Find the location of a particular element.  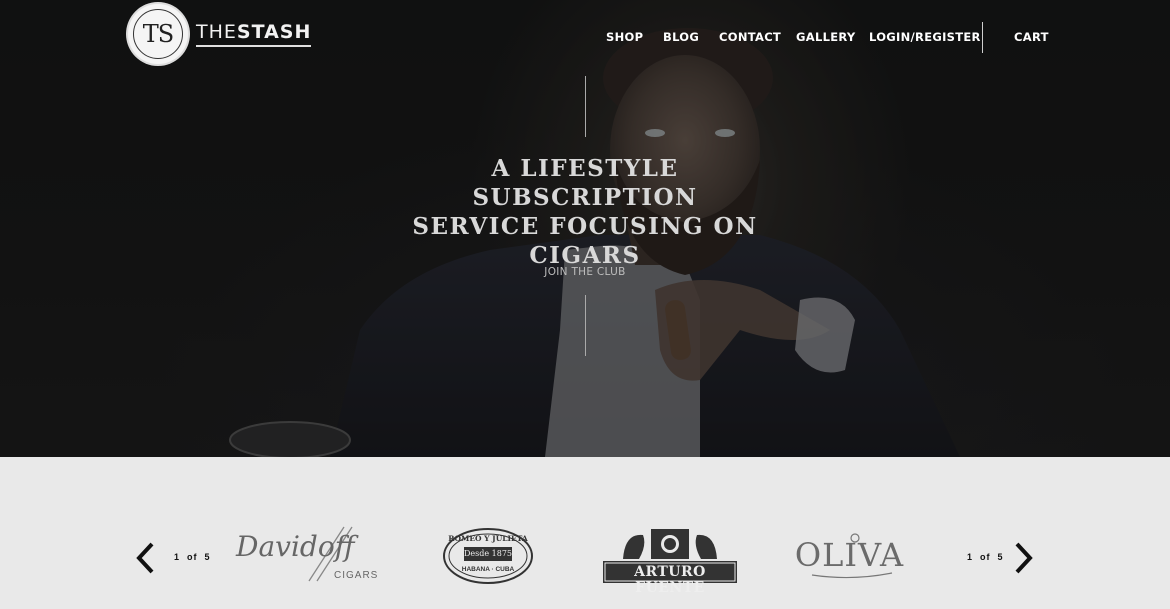

nav-divider is located at coordinates (982, 37).